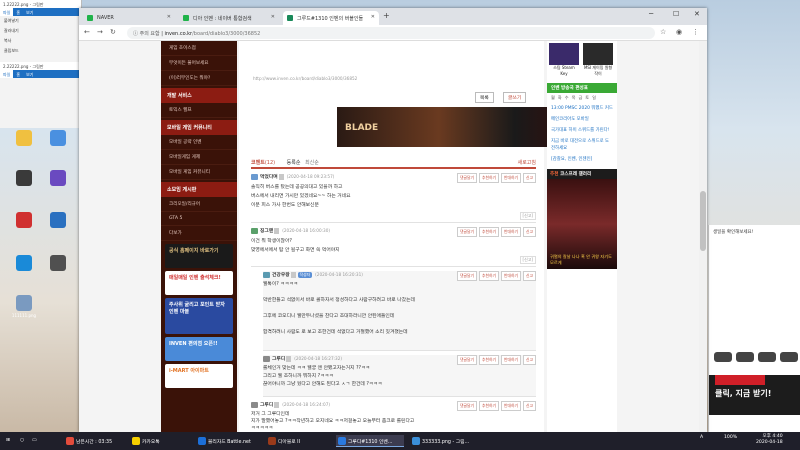  I want to click on bg-copy: 복사, so click(40, 41).